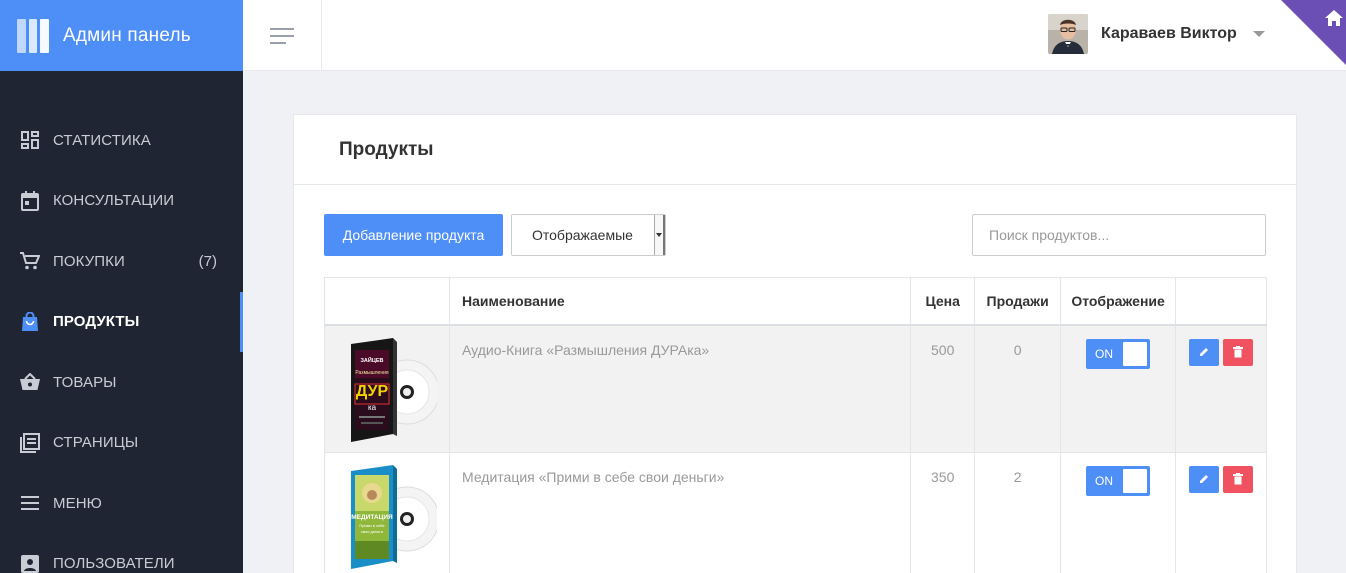  What do you see at coordinates (30, 563) in the screenshot?
I see `user-icon` at bounding box center [30, 563].